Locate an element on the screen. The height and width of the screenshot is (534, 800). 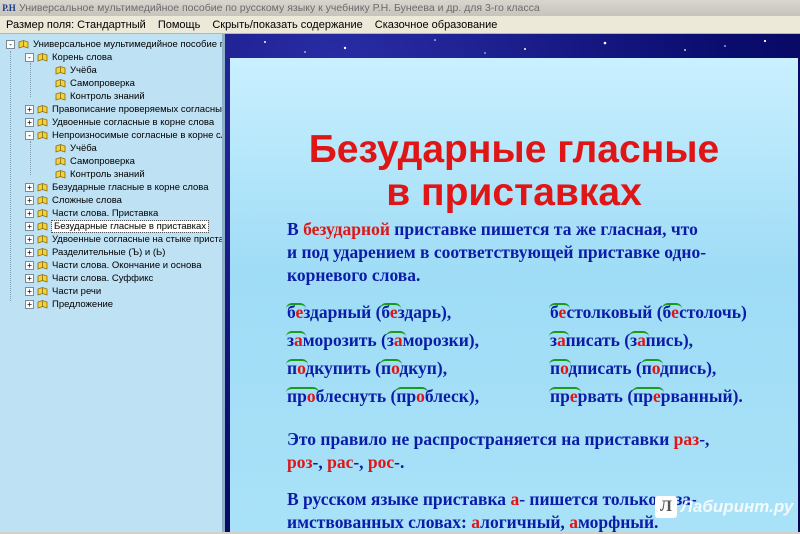
tree-item-label: Разделительные (Ъ) и (Ь) is located at coordinates (109, 252).